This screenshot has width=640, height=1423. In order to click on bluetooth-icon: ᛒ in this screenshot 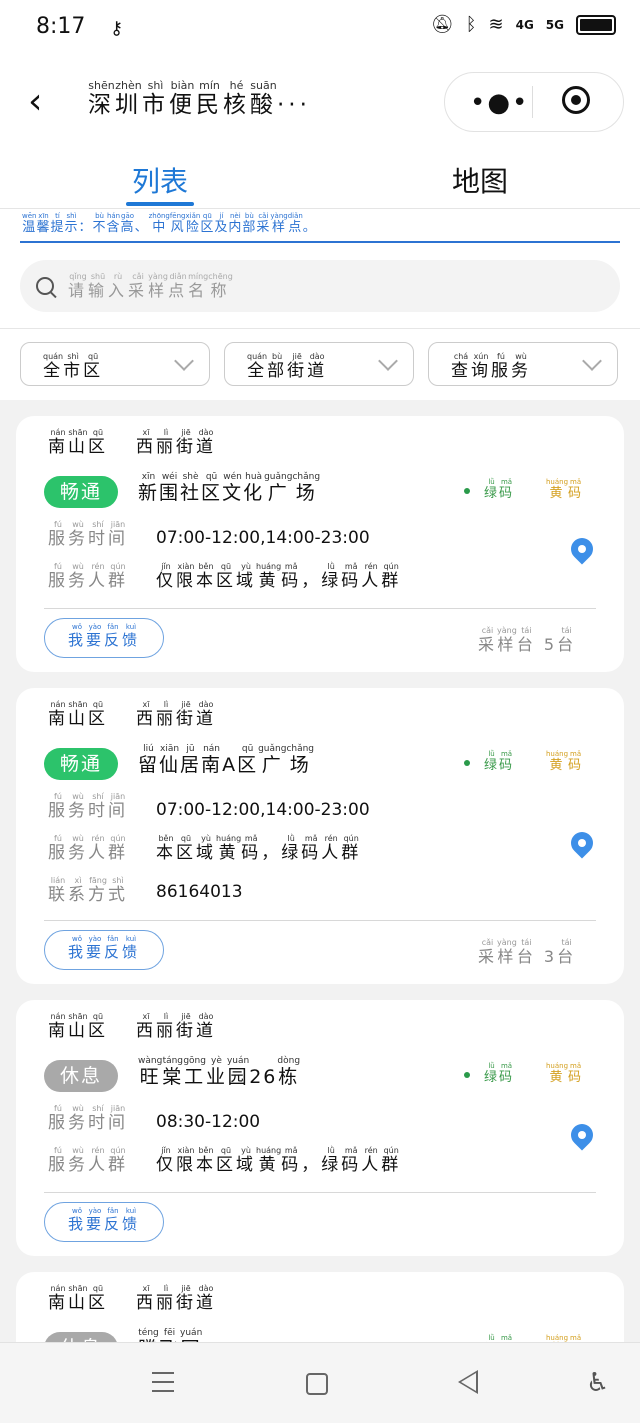, I will do `click(471, 24)`.